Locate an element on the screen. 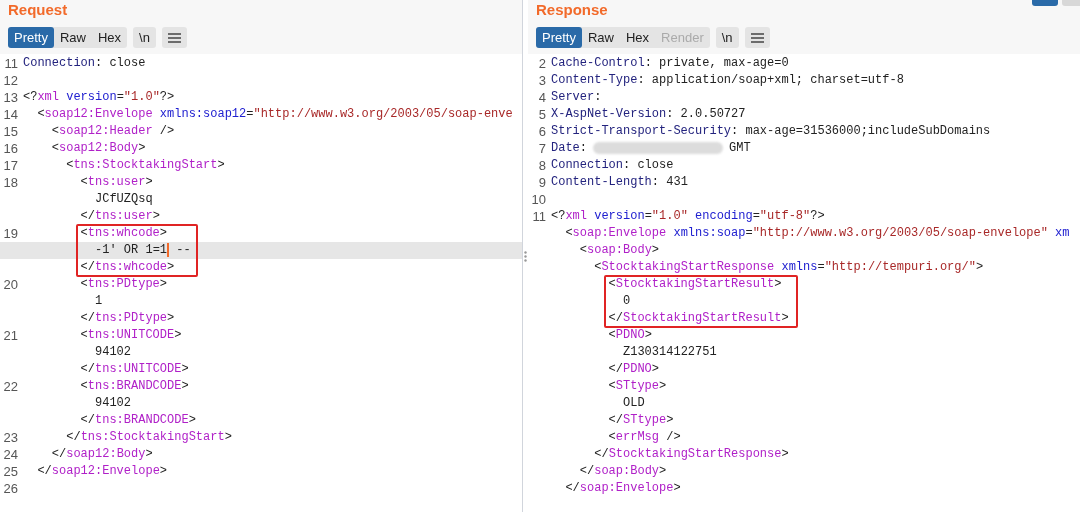 This screenshot has height=512, width=1080. code-line: </STtype> is located at coordinates (640, 420).